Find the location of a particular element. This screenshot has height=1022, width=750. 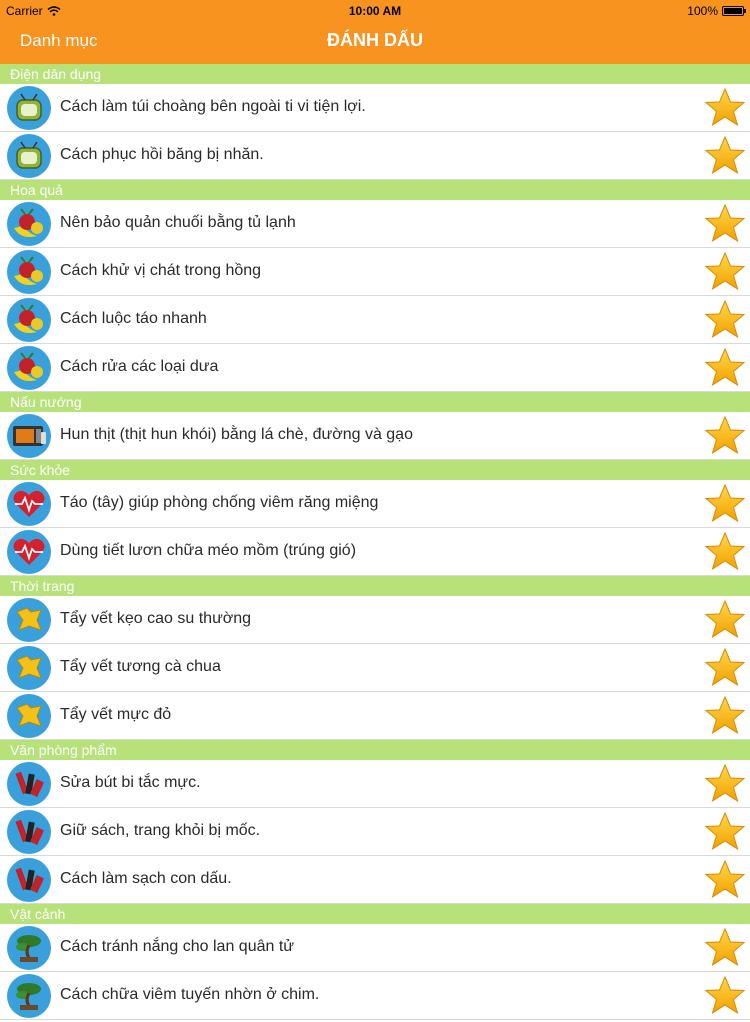

status-bar: Carrier 10:00 AM 100% is located at coordinates (375, 11).